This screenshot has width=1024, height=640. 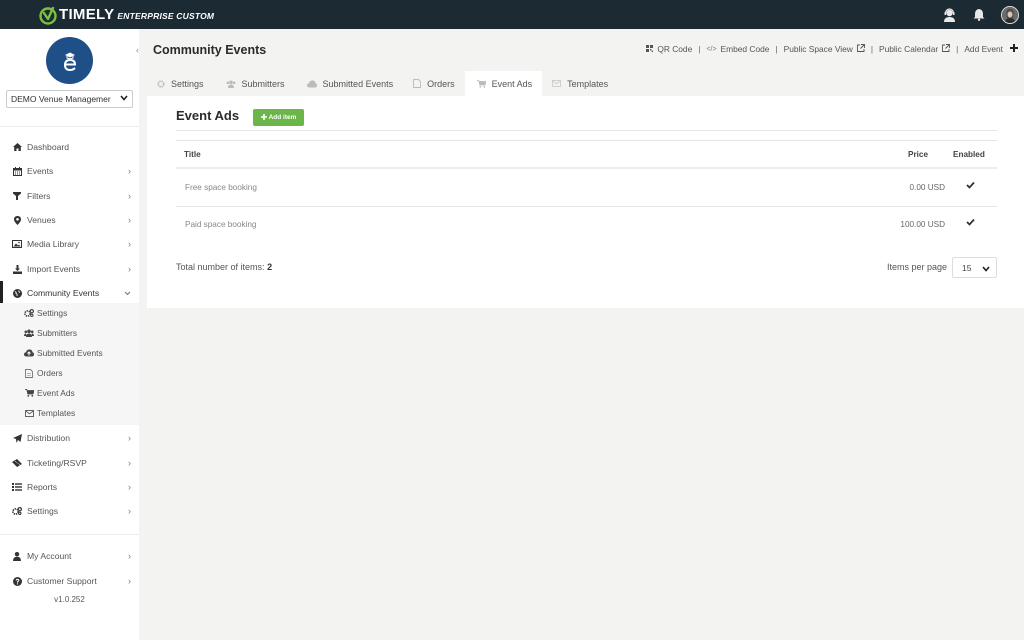 I want to click on app-version: v1.0.252, so click(x=69, y=599).